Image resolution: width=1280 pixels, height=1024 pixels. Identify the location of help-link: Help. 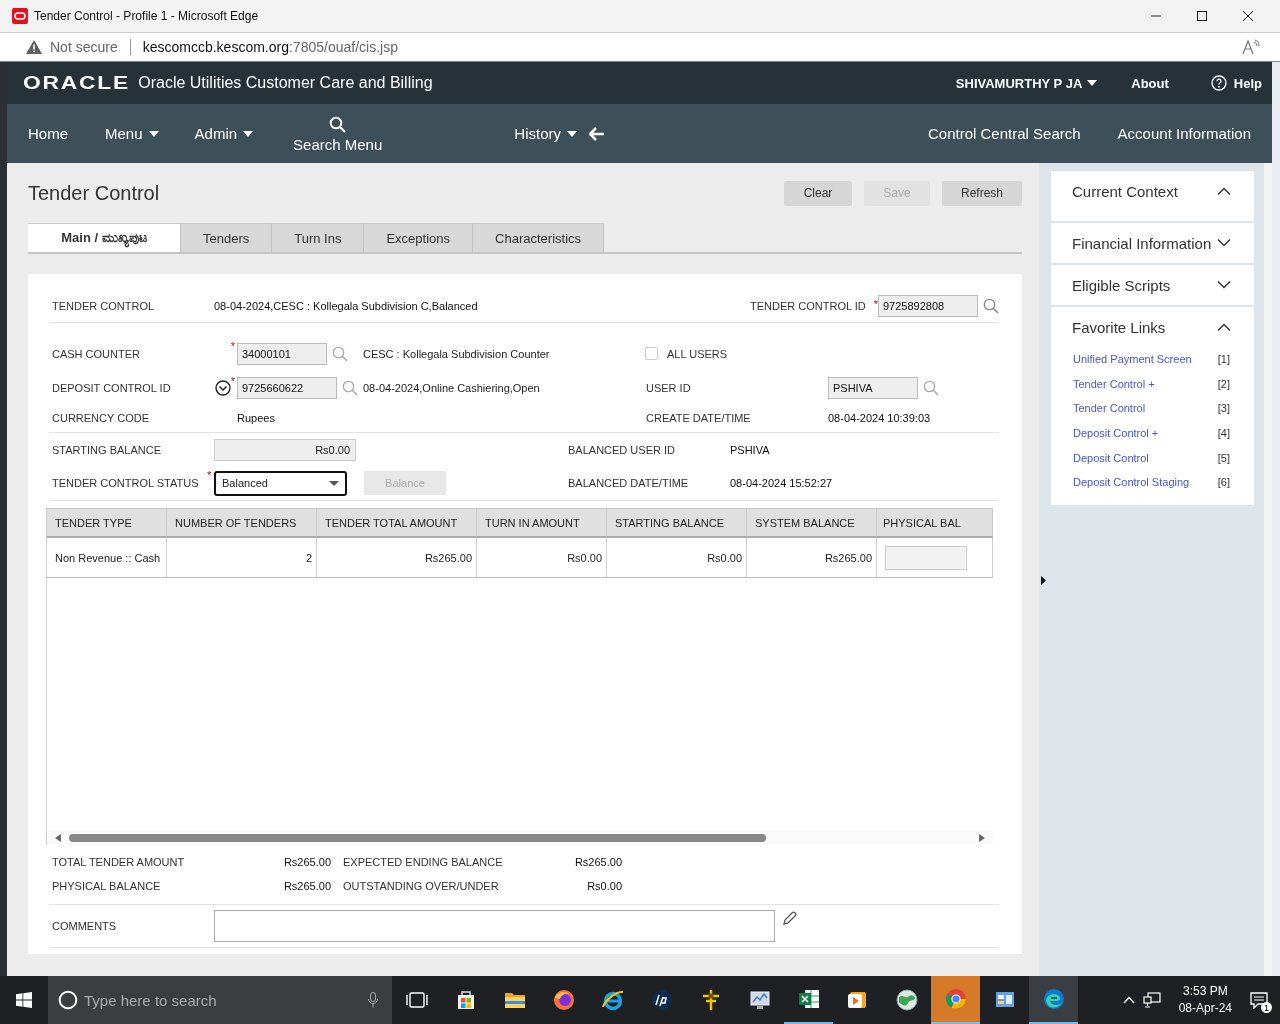
(1236, 83).